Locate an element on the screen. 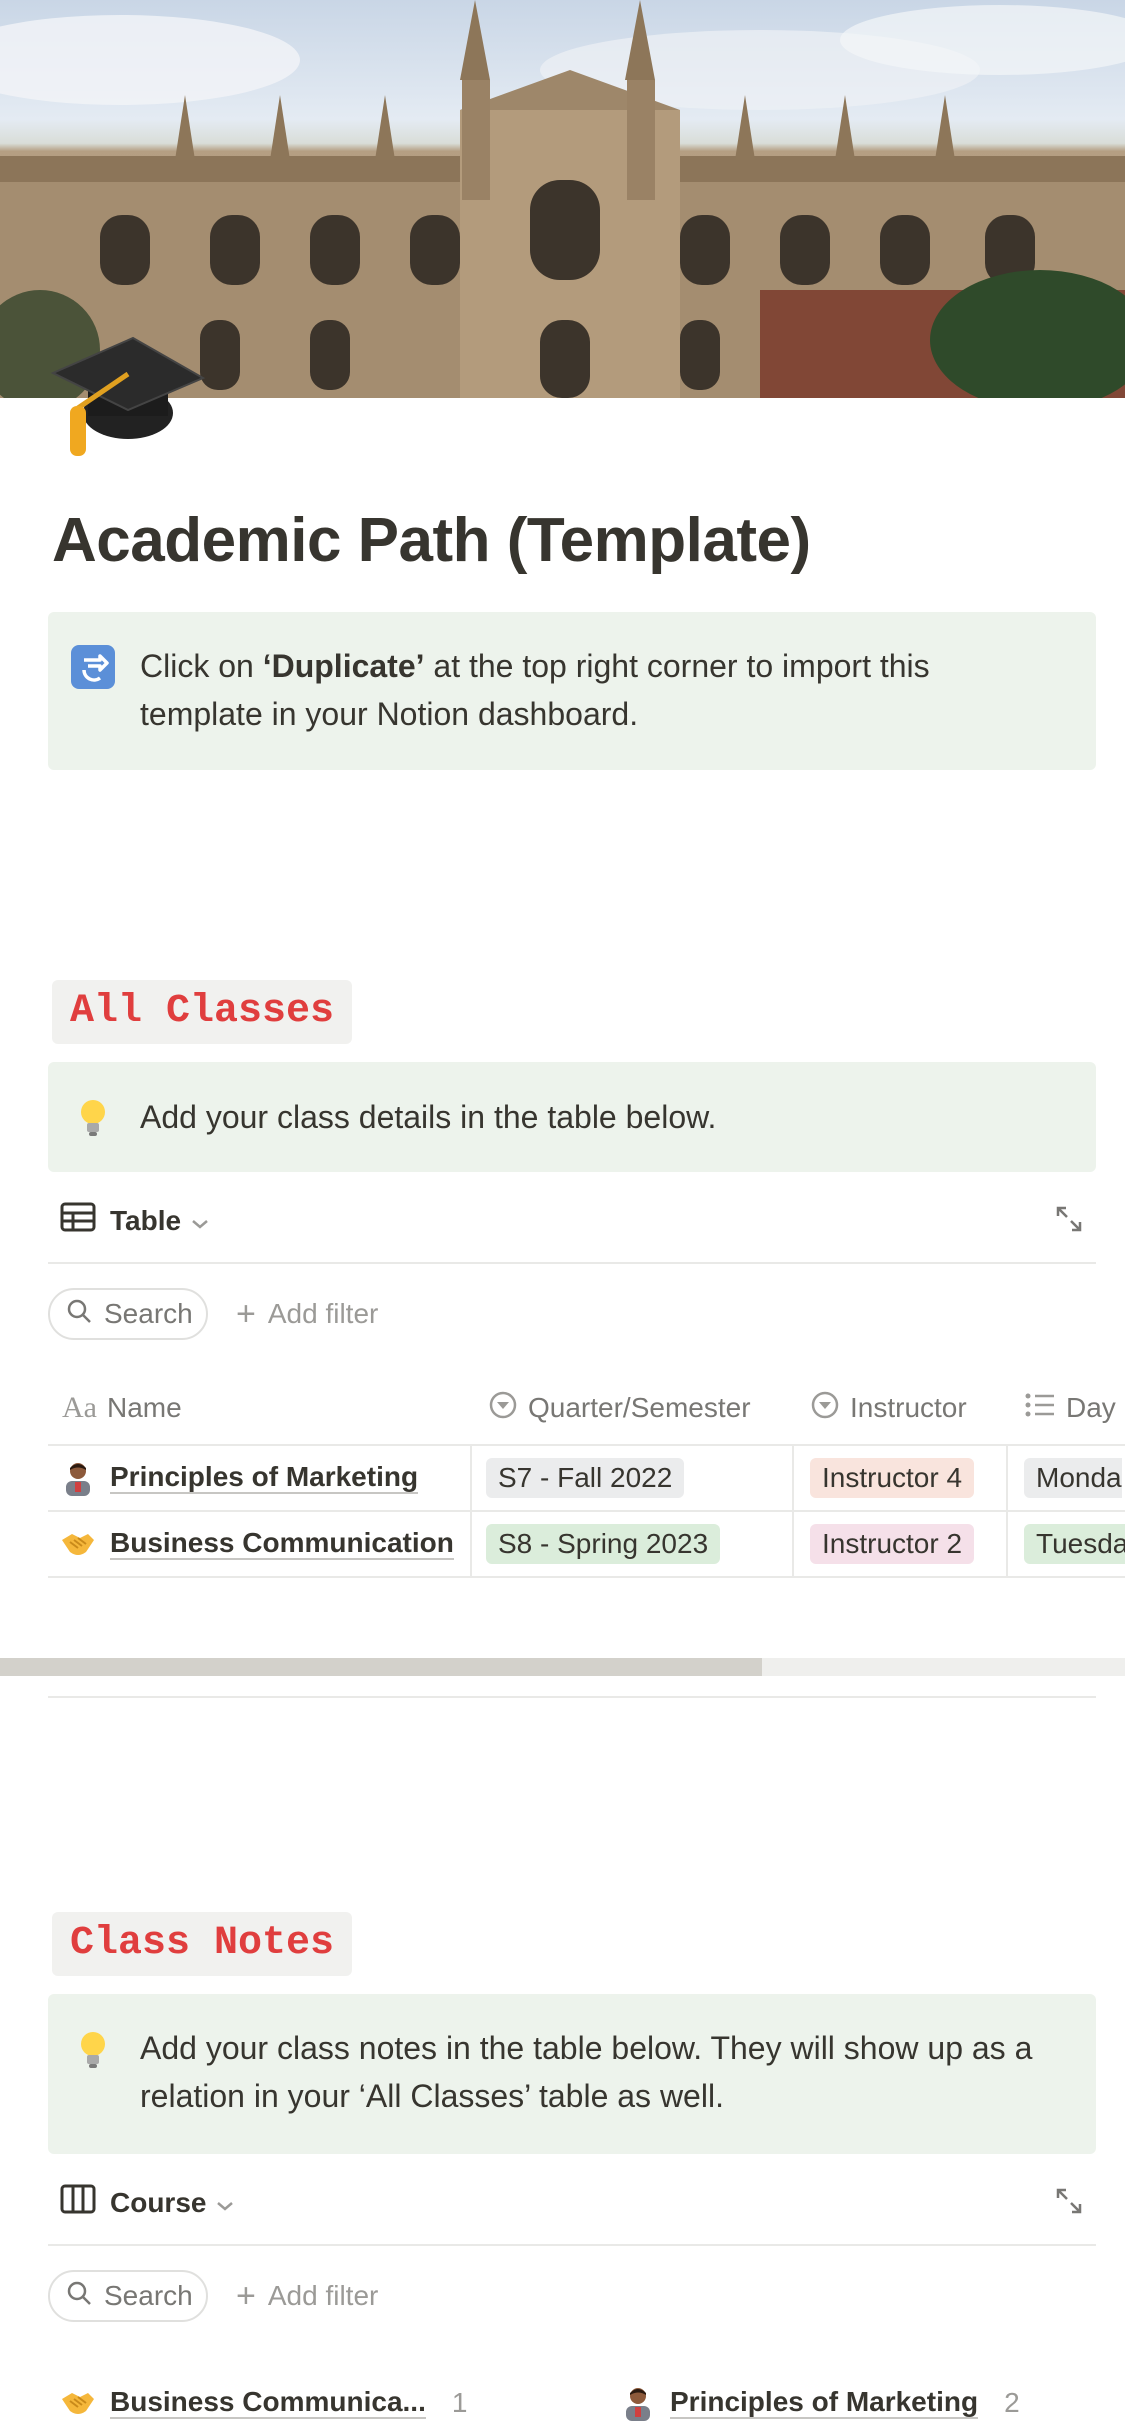  all-classes-table: Aa Name Quarter/Semester Instructor Day is located at coordinates (586, 1475).